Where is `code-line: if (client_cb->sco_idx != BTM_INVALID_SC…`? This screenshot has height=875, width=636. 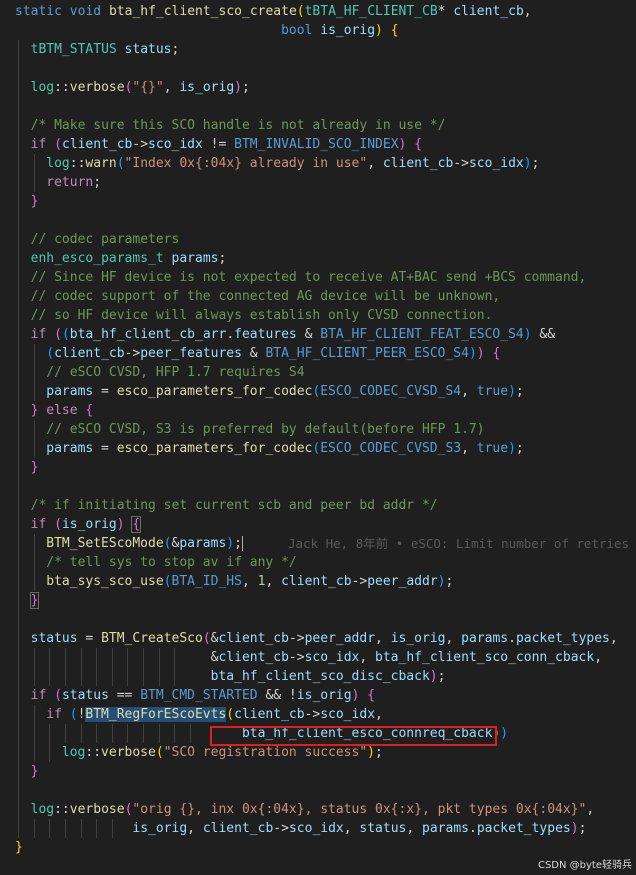
code-line: if (client_cb->sco_idx != BTM_INVALID_SC… is located at coordinates (318, 144).